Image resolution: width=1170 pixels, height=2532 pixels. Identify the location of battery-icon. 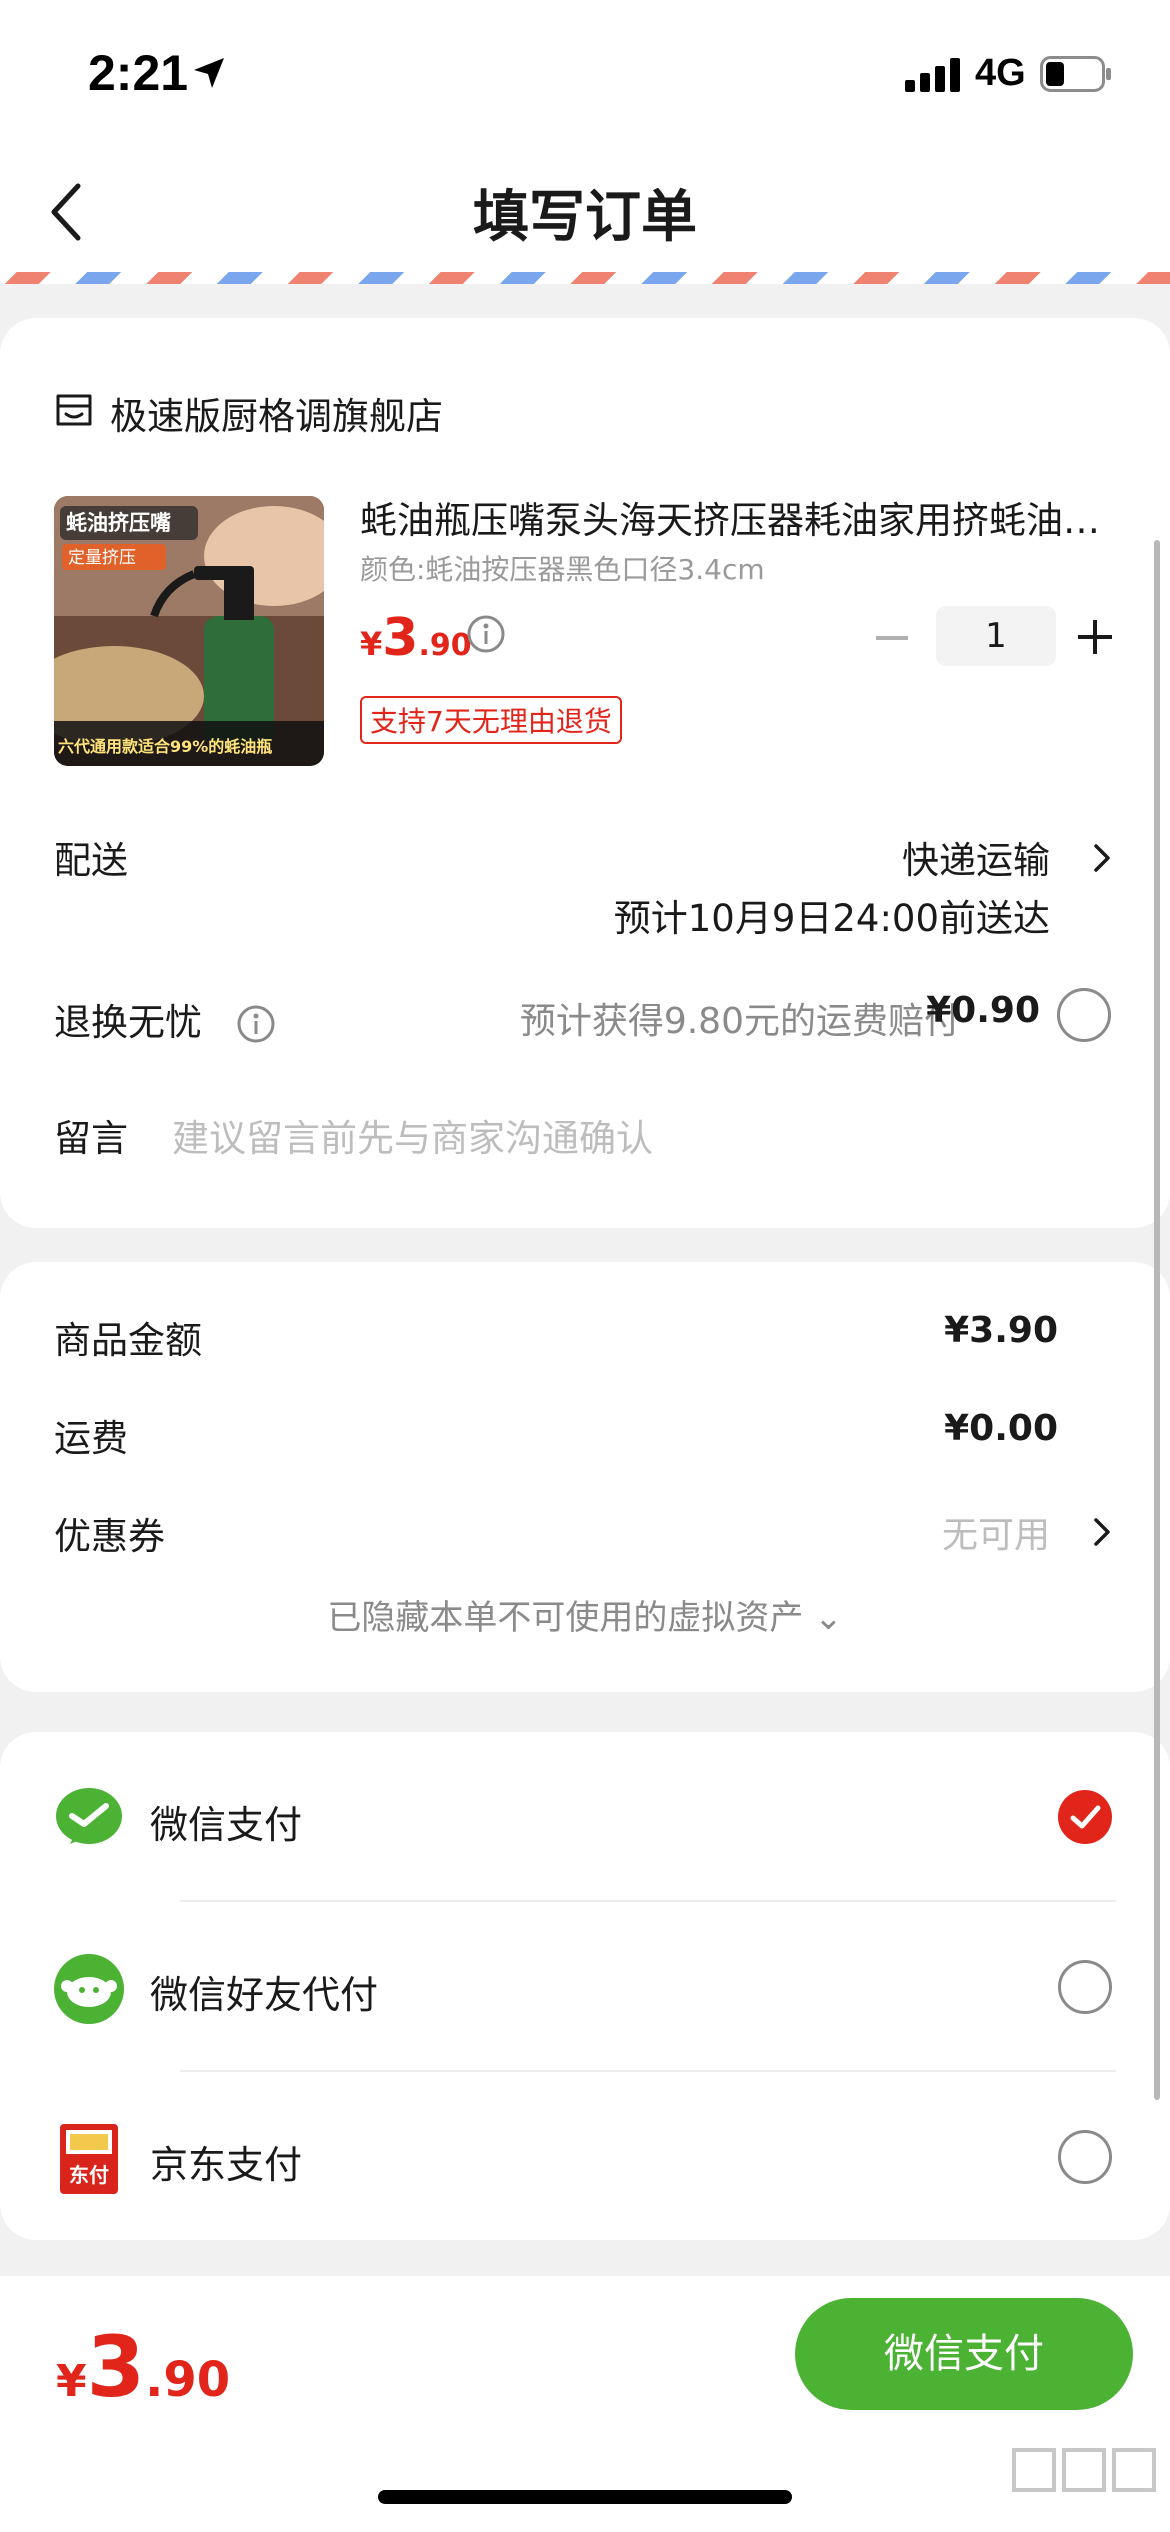
(1075, 74).